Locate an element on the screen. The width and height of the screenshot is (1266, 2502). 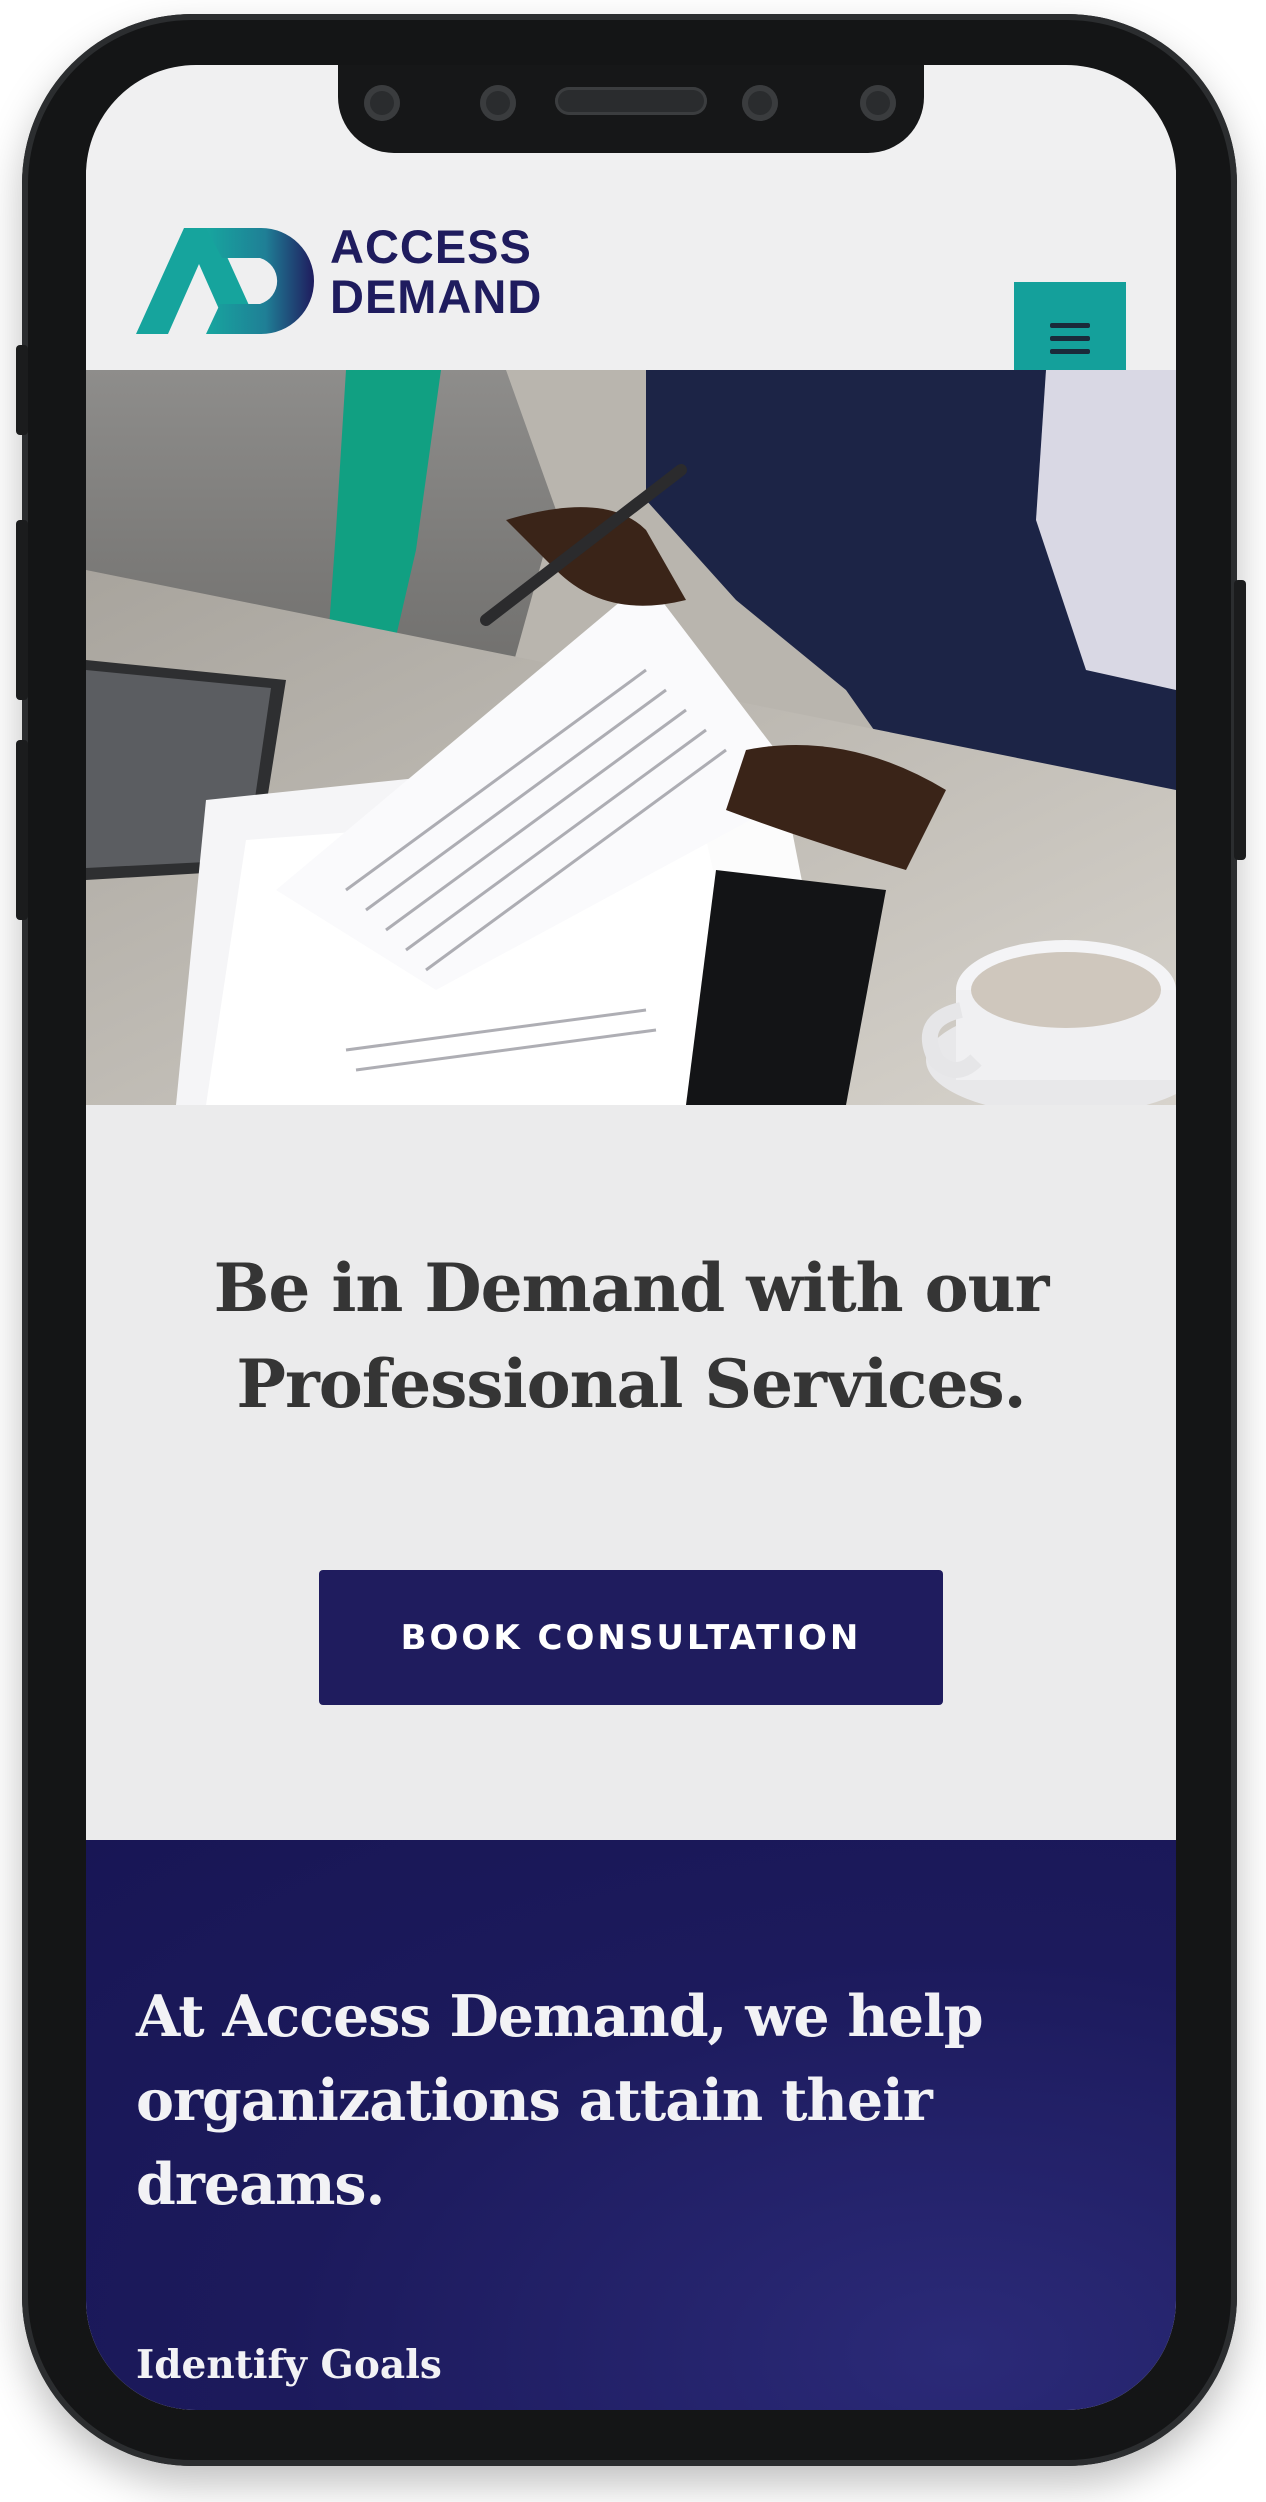
hero-title-line-1: Be in Demand with our is located at coordinates (631, 1288).